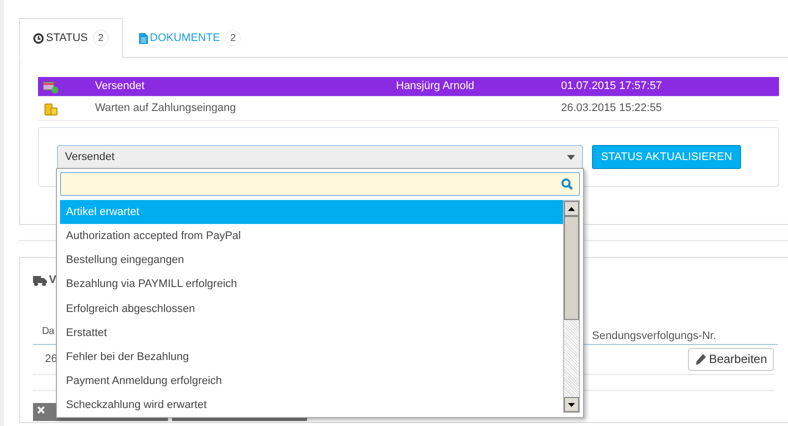  I want to click on table-cell-text: 01.07.2015 17:57:57, so click(611, 86).